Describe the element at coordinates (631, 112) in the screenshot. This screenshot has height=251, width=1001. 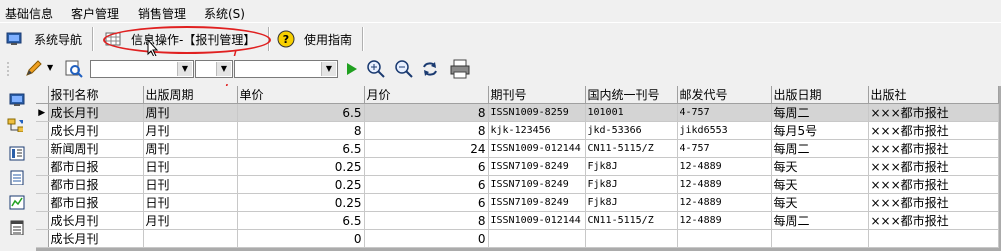
I see `table-cell: 101001` at that location.